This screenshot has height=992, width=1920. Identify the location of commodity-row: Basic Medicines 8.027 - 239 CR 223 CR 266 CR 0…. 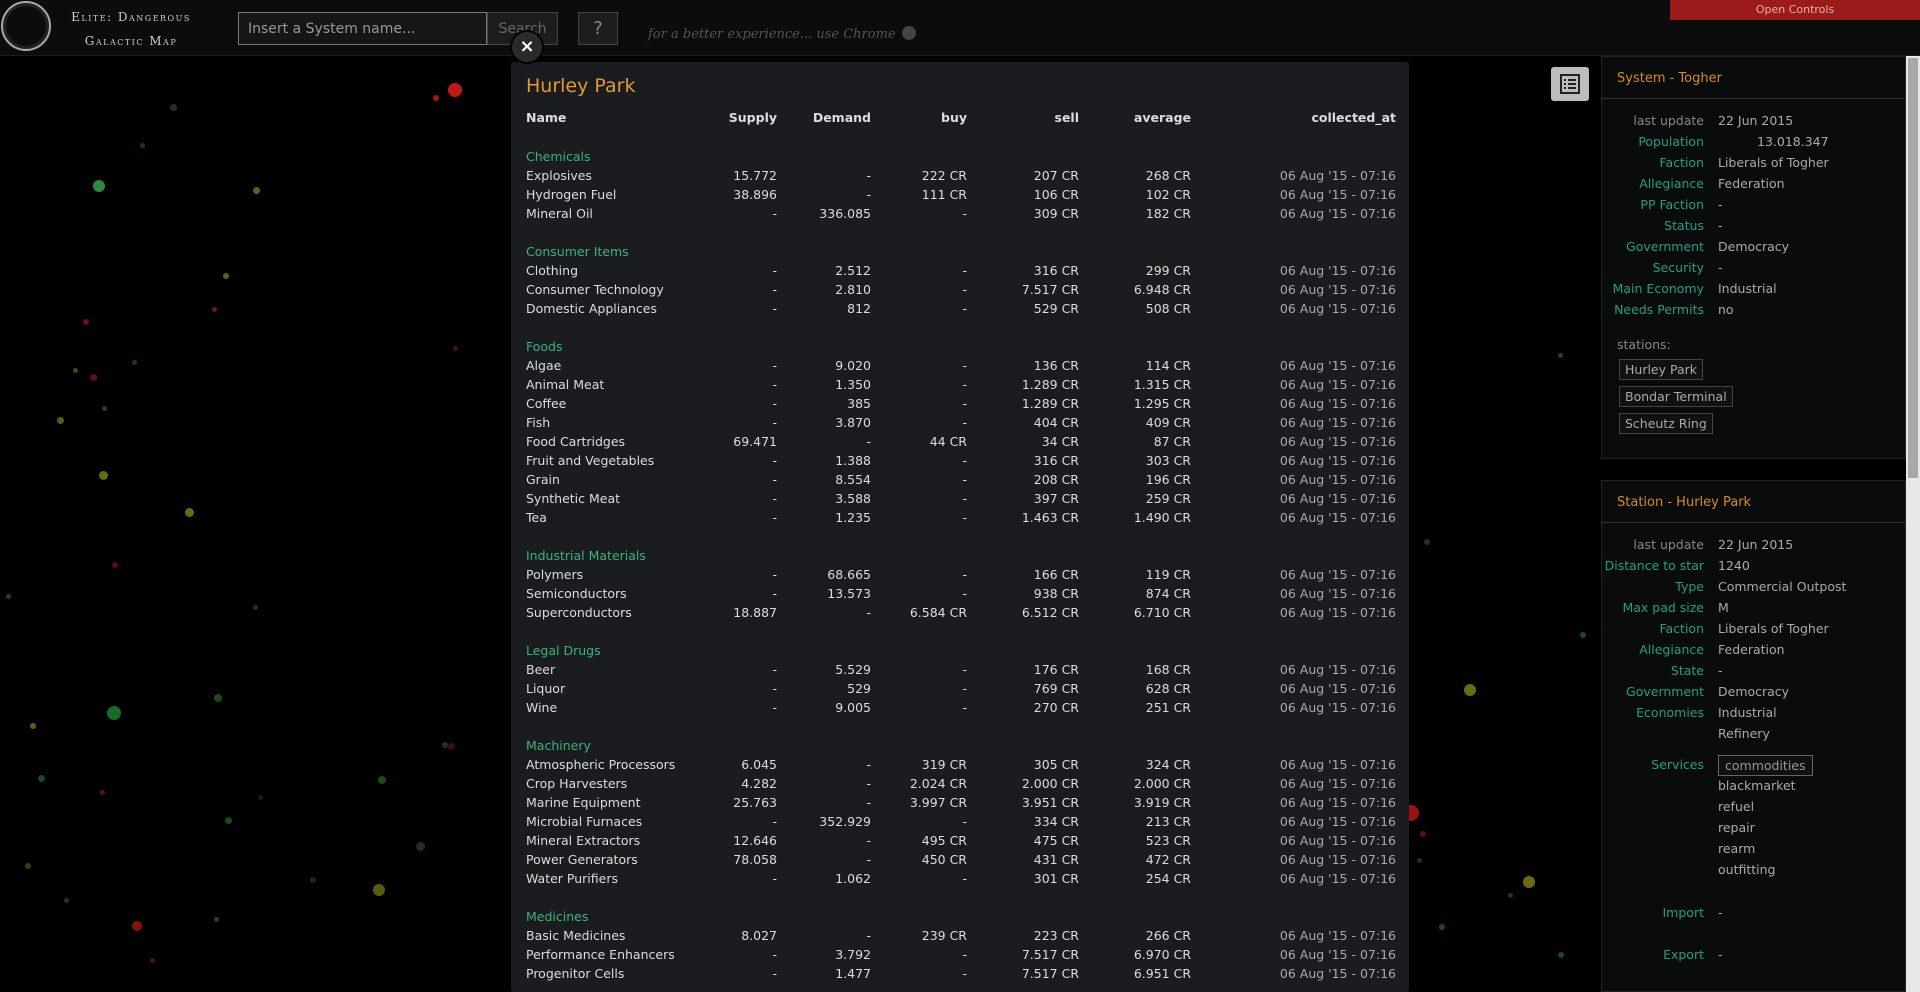
(961, 935).